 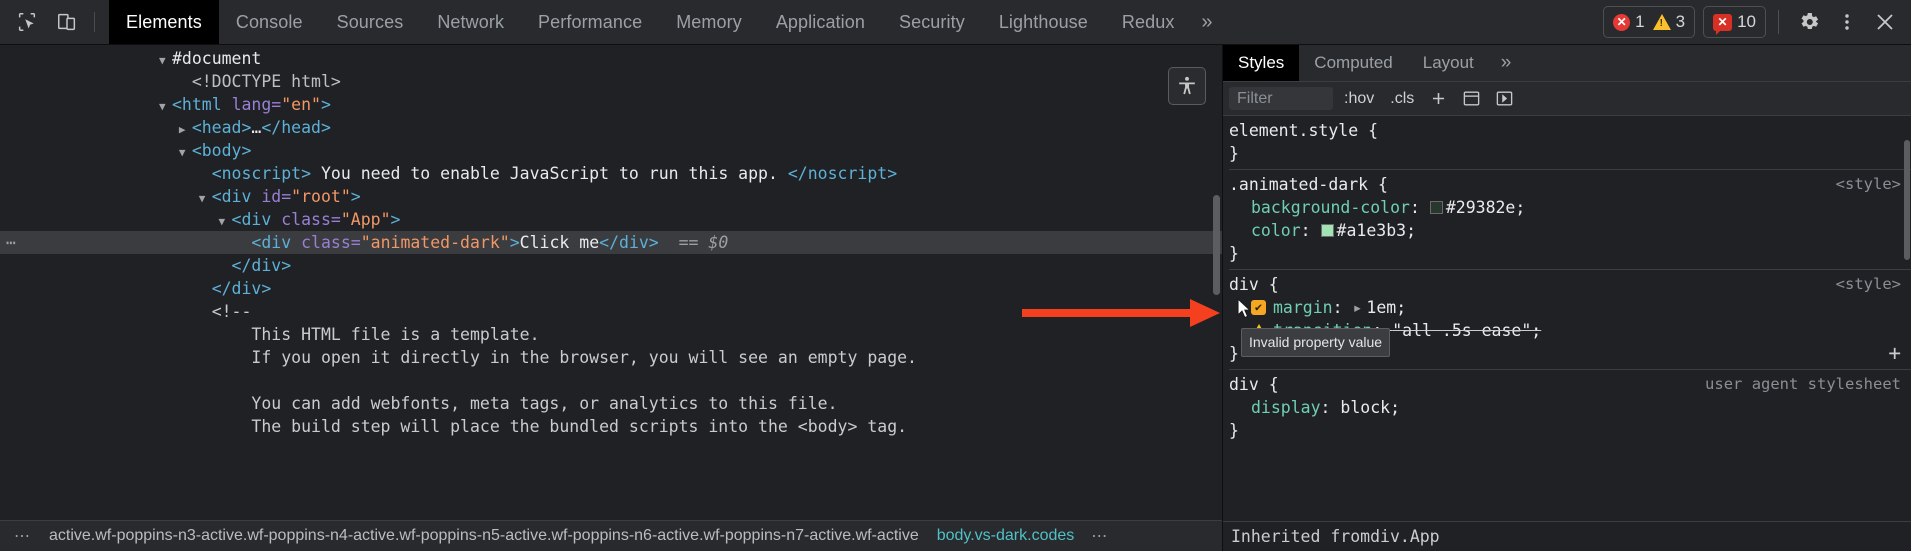 What do you see at coordinates (1187, 86) in the screenshot?
I see `accessibility-icon` at bounding box center [1187, 86].